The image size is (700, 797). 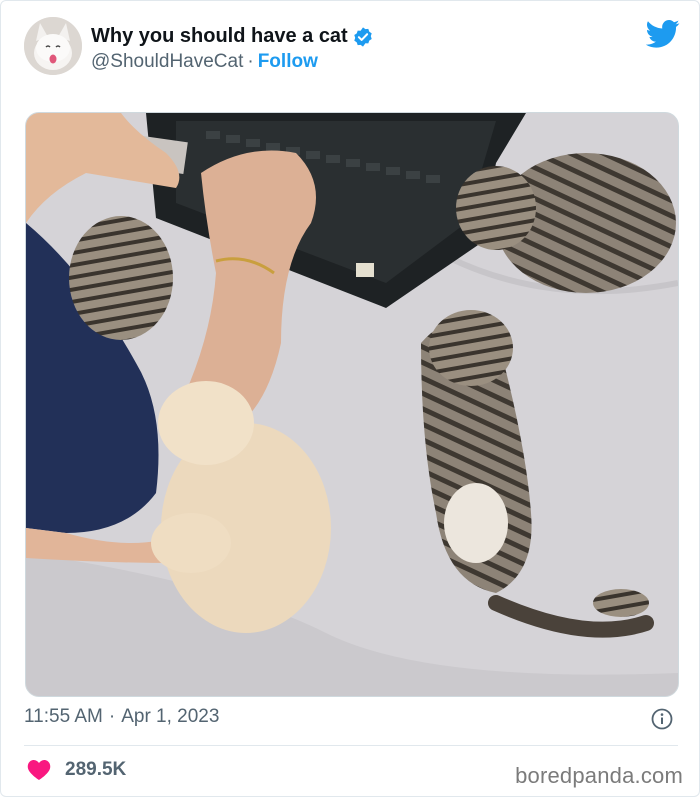 I want to click on watermark: boredpanda.com, so click(x=599, y=775).